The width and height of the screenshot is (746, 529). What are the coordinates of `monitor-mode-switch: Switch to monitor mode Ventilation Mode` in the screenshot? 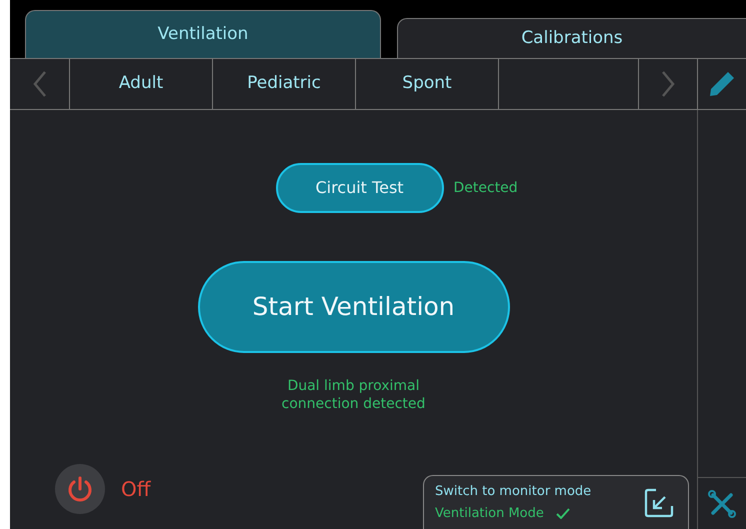 It's located at (556, 502).